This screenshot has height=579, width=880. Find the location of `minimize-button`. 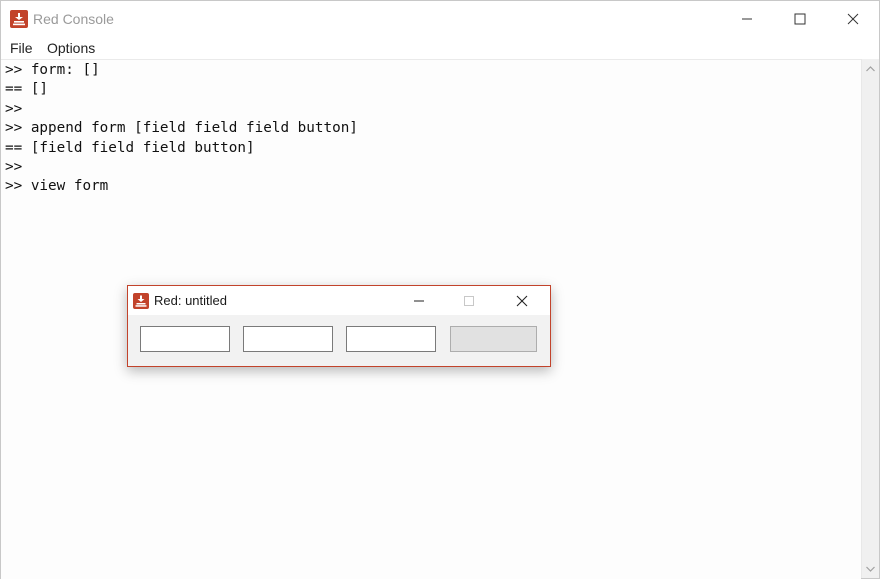

minimize-button is located at coordinates (747, 19).